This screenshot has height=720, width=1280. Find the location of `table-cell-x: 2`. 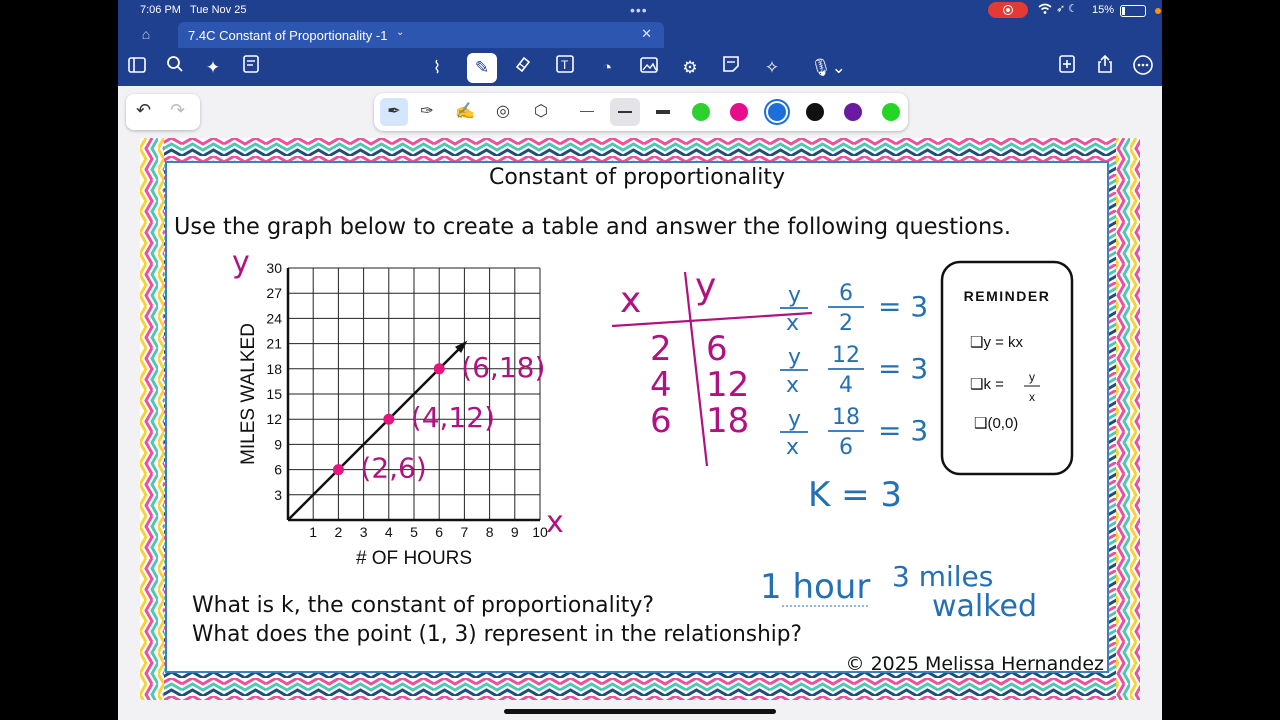

table-cell-x: 2 is located at coordinates (661, 349).